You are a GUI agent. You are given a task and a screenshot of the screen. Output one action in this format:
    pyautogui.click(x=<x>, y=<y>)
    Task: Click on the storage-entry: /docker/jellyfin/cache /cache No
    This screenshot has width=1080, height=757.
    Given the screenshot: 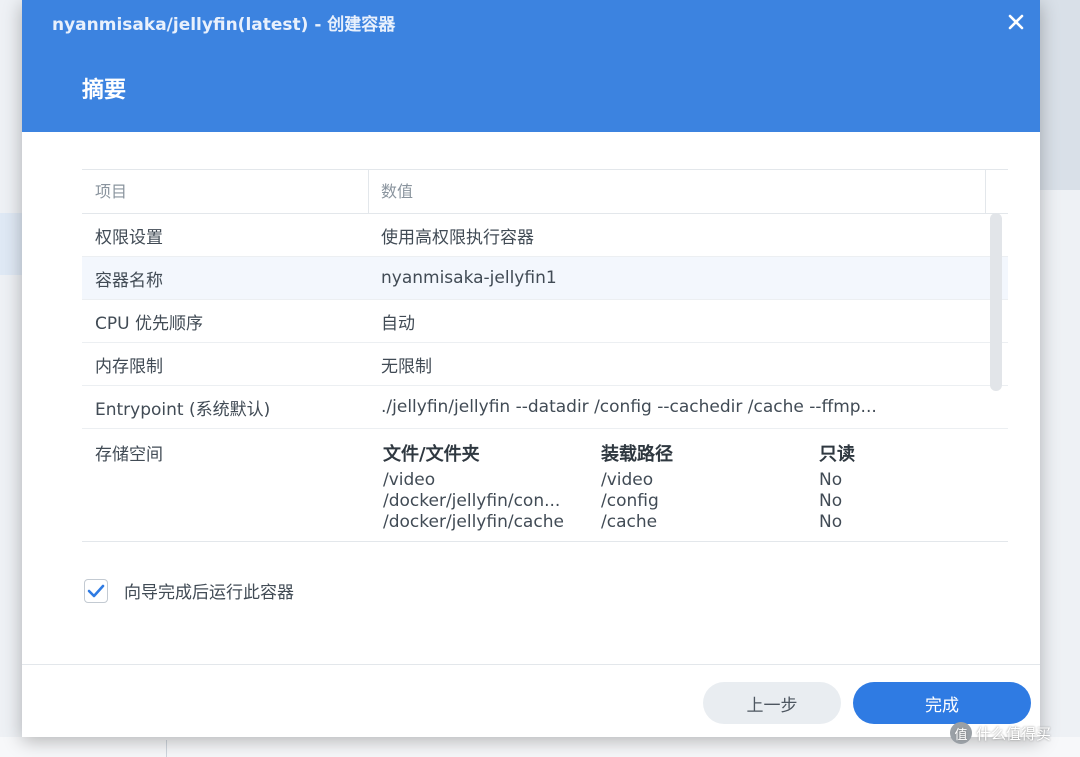 What is the action you would take?
    pyautogui.click(x=695, y=522)
    